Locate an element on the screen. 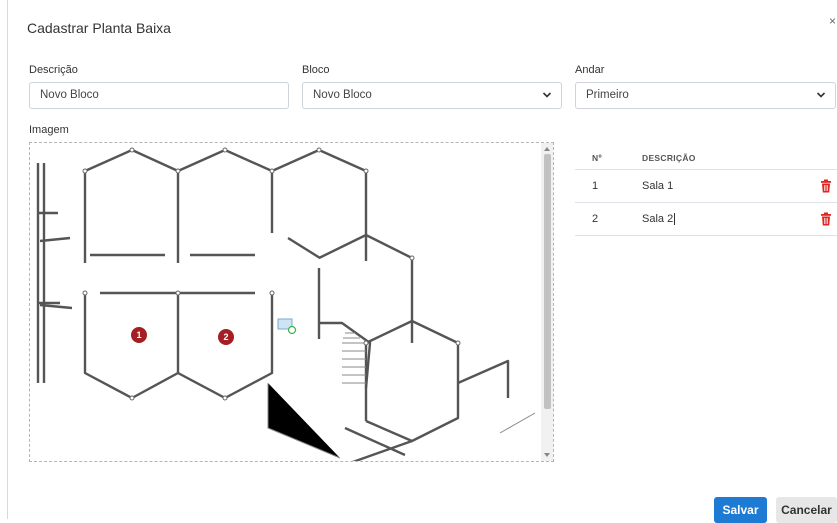  table-row: 1 Sala 1 is located at coordinates (706, 186).